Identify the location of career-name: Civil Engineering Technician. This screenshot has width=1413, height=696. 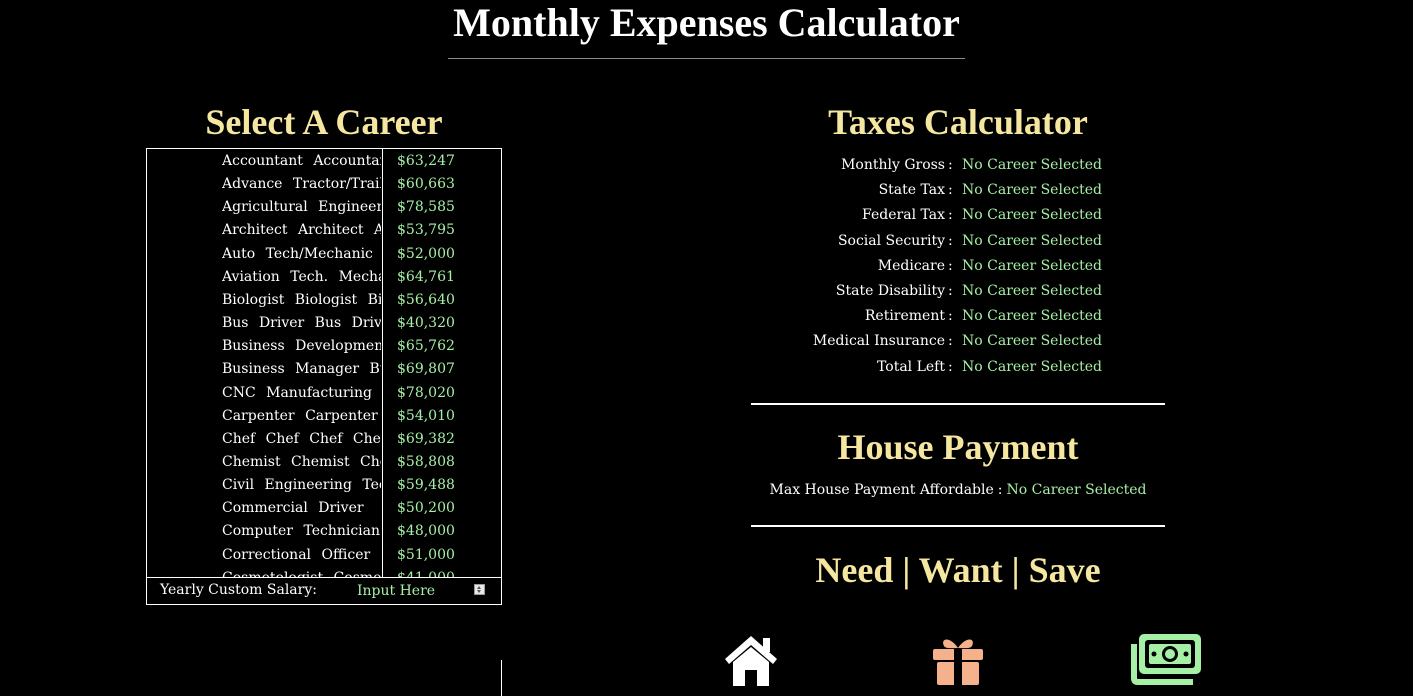
(301, 485).